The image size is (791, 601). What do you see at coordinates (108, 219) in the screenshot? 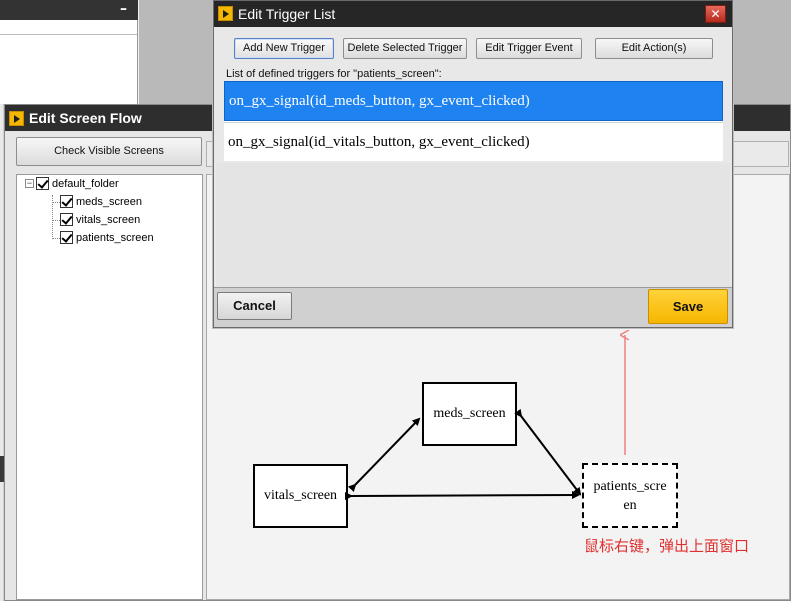
I see `tree-item-label: vitals_screen` at bounding box center [108, 219].